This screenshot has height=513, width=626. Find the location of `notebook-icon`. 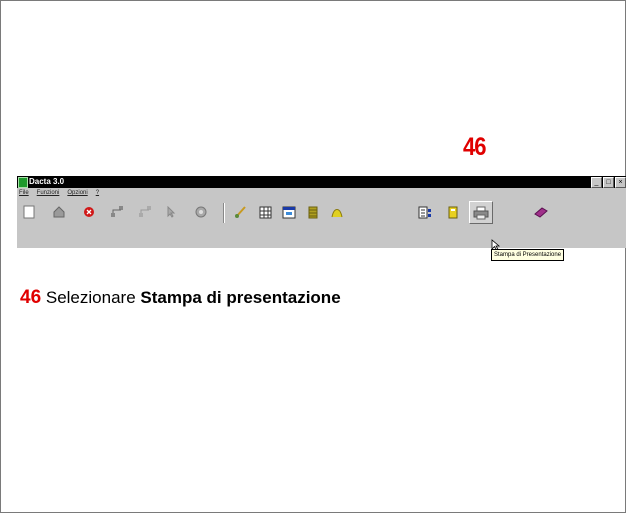

notebook-icon is located at coordinates (453, 212).